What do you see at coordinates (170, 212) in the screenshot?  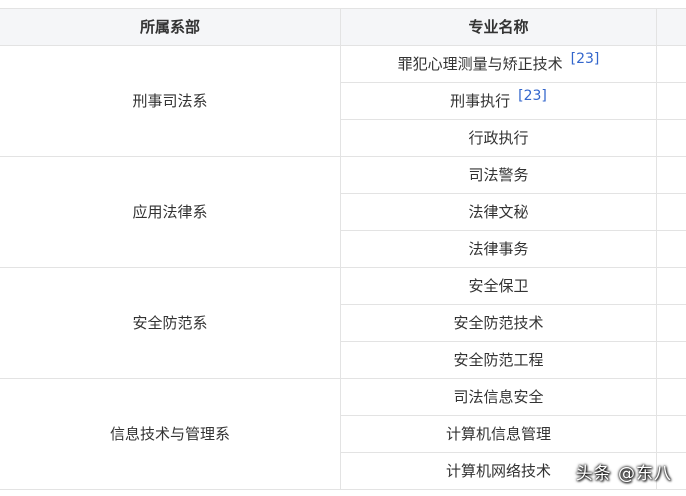 I see `department-cell: 应用法律系` at bounding box center [170, 212].